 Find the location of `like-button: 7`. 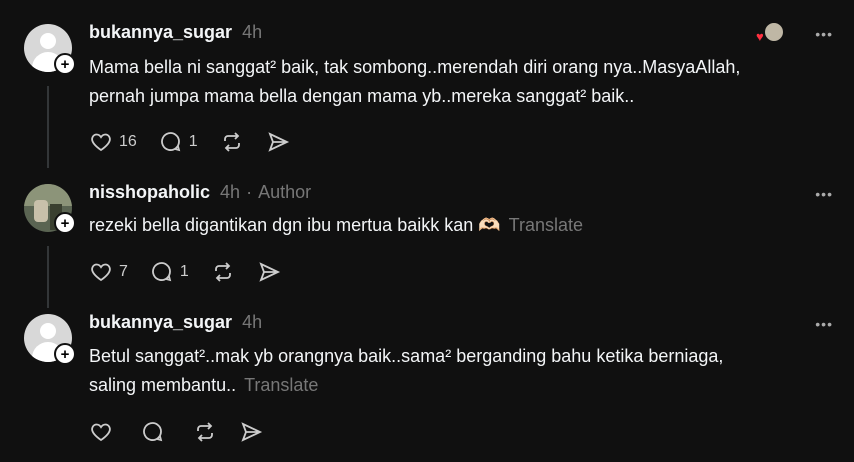

like-button: 7 is located at coordinates (108, 272).